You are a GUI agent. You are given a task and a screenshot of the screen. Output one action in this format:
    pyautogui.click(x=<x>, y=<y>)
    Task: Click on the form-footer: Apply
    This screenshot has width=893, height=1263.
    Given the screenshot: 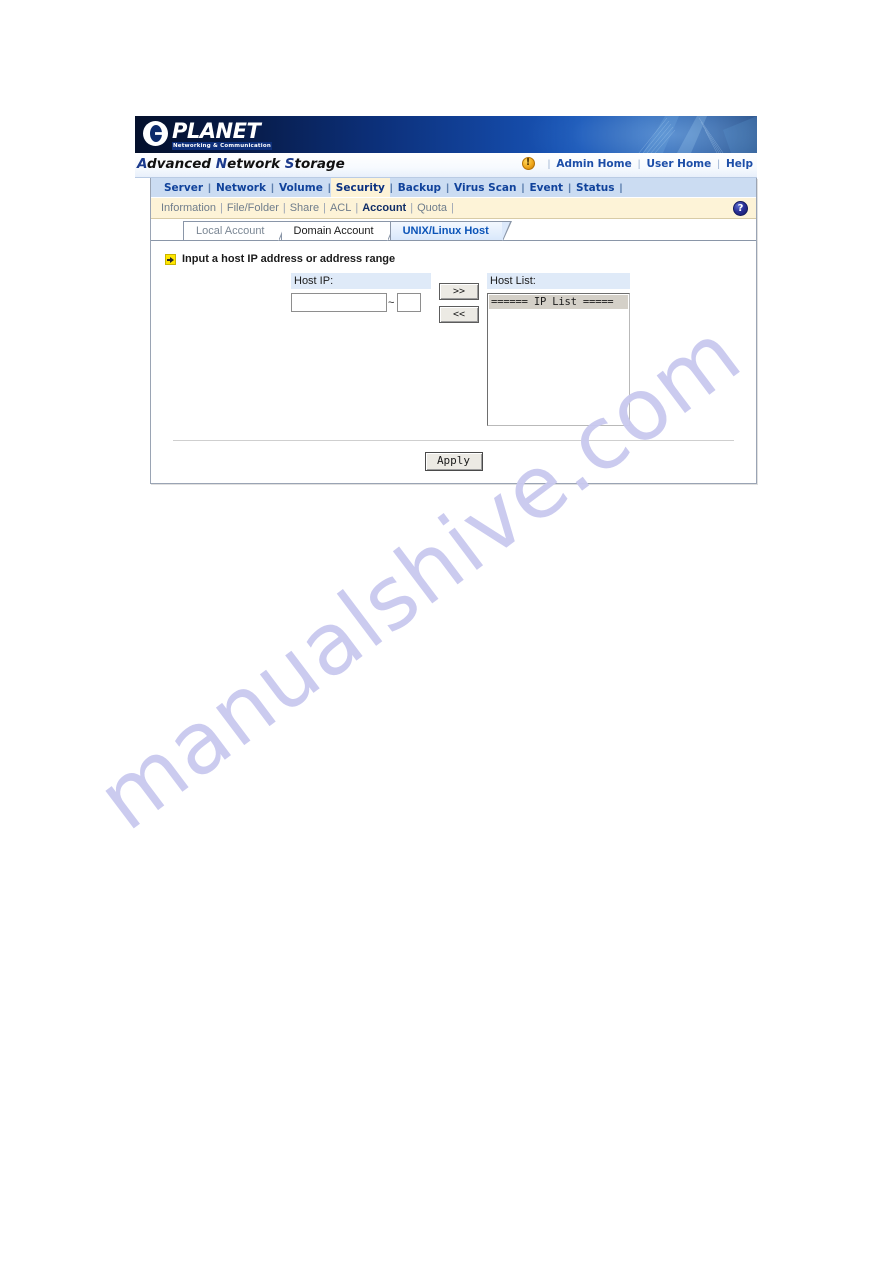 What is the action you would take?
    pyautogui.click(x=453, y=462)
    